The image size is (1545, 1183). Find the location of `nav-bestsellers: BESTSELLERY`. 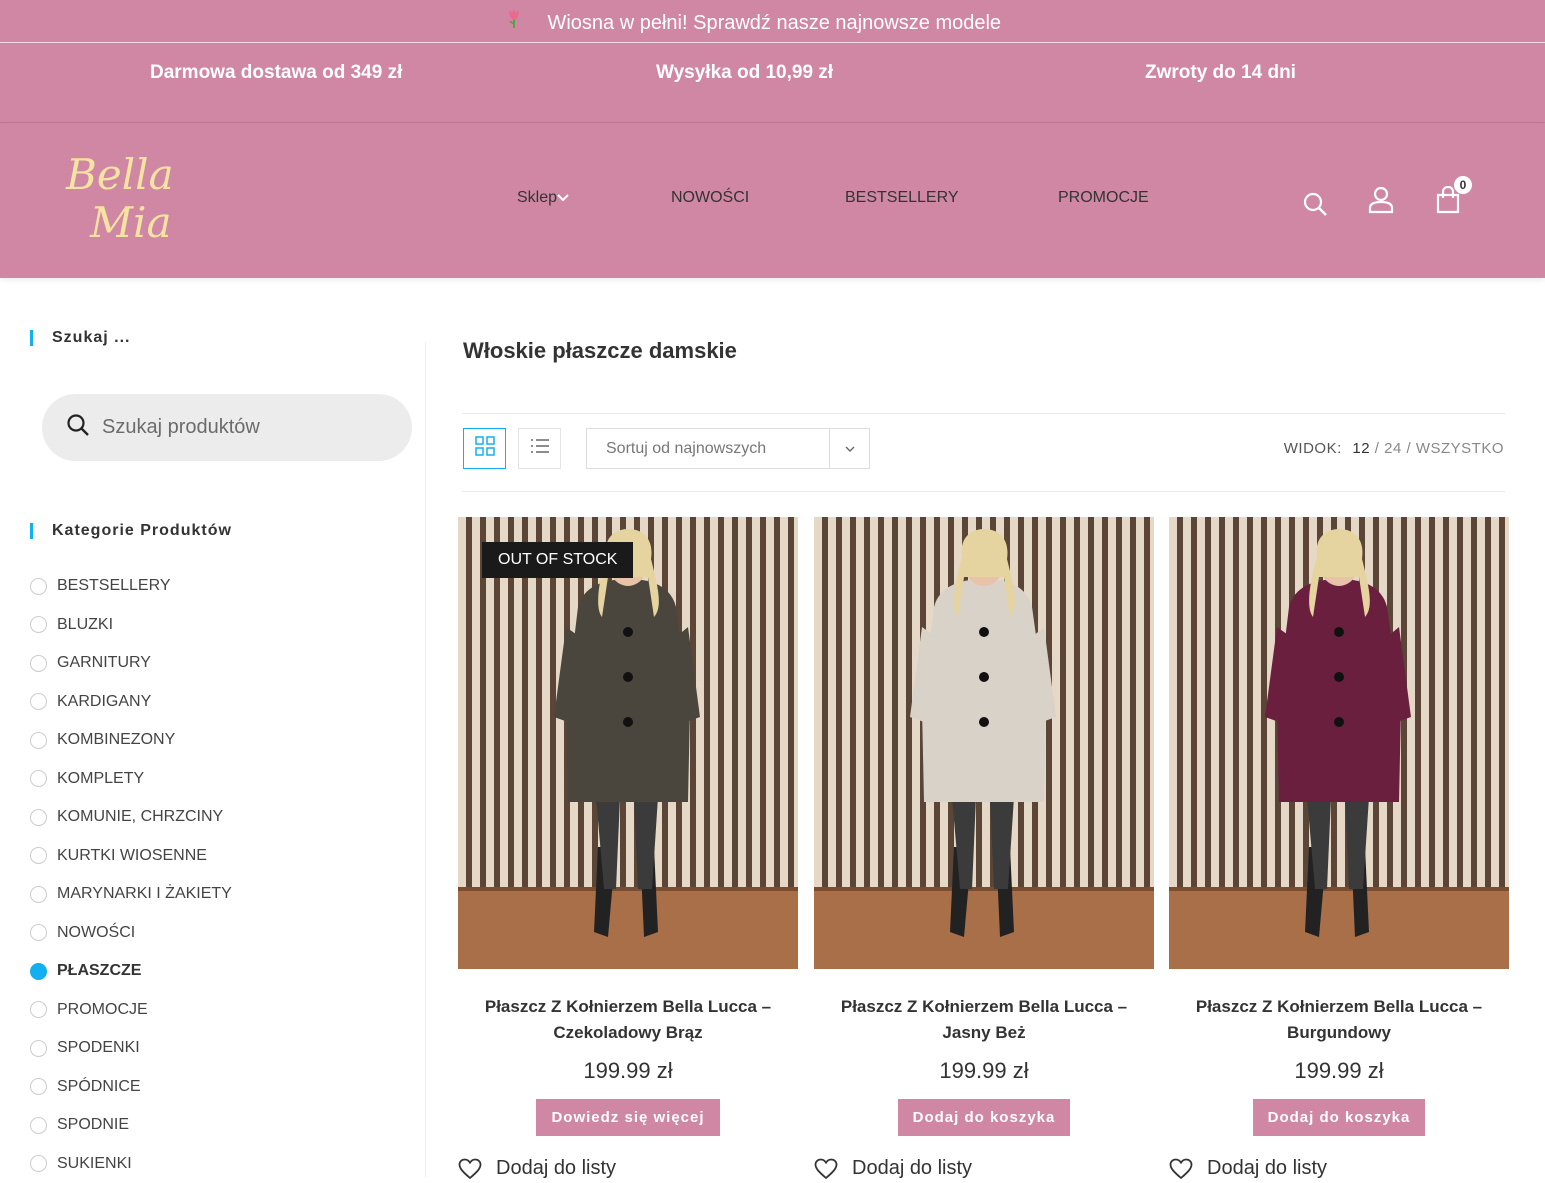

nav-bestsellers: BESTSELLERY is located at coordinates (902, 198).